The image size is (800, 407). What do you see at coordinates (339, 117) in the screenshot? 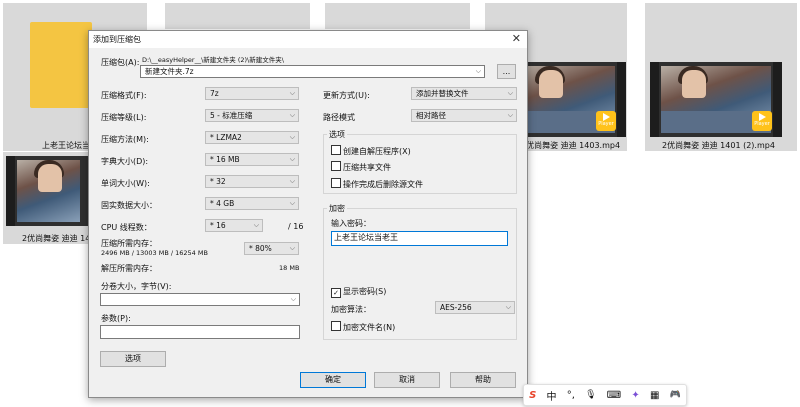
I see `path-mode-label: 路径模式` at bounding box center [339, 117].